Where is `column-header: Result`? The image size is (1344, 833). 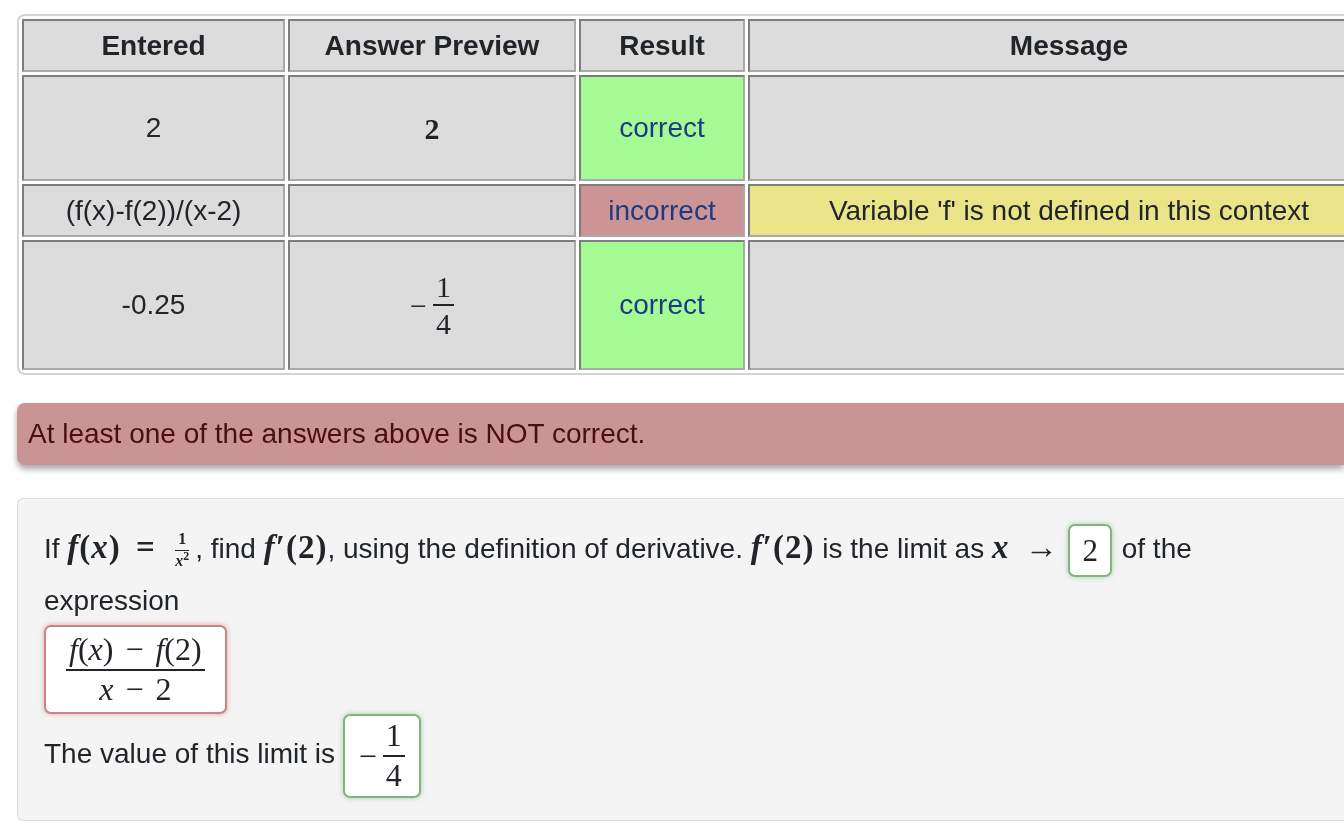
column-header: Result is located at coordinates (662, 45).